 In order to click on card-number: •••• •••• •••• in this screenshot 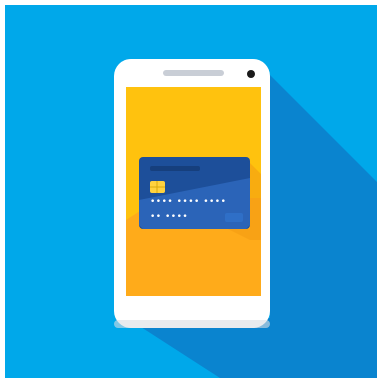, I will do `click(188, 202)`.